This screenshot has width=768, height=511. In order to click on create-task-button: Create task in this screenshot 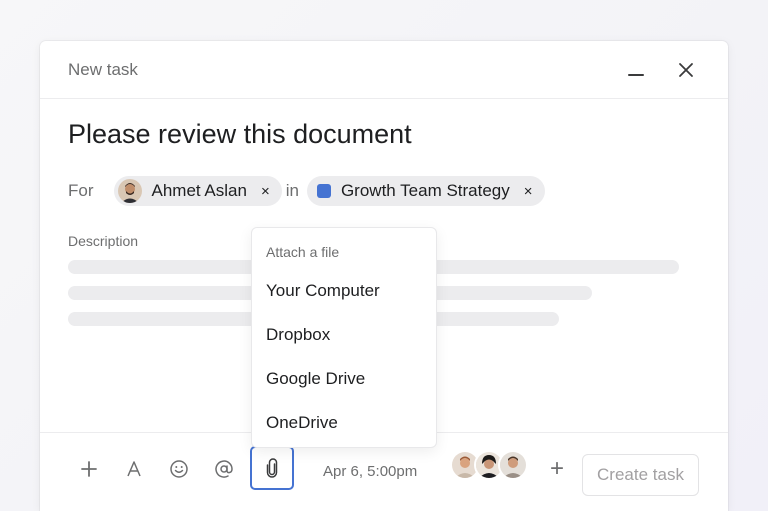, I will do `click(640, 475)`.